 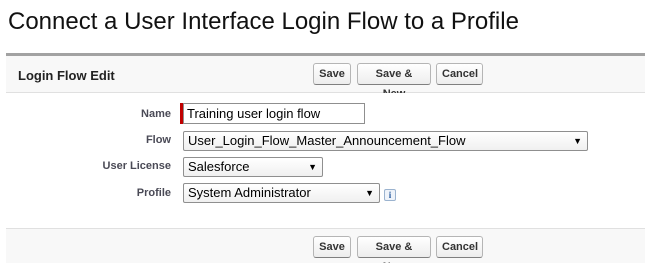 What do you see at coordinates (66, 75) in the screenshot?
I see `panel-title: Login Flow Edit` at bounding box center [66, 75].